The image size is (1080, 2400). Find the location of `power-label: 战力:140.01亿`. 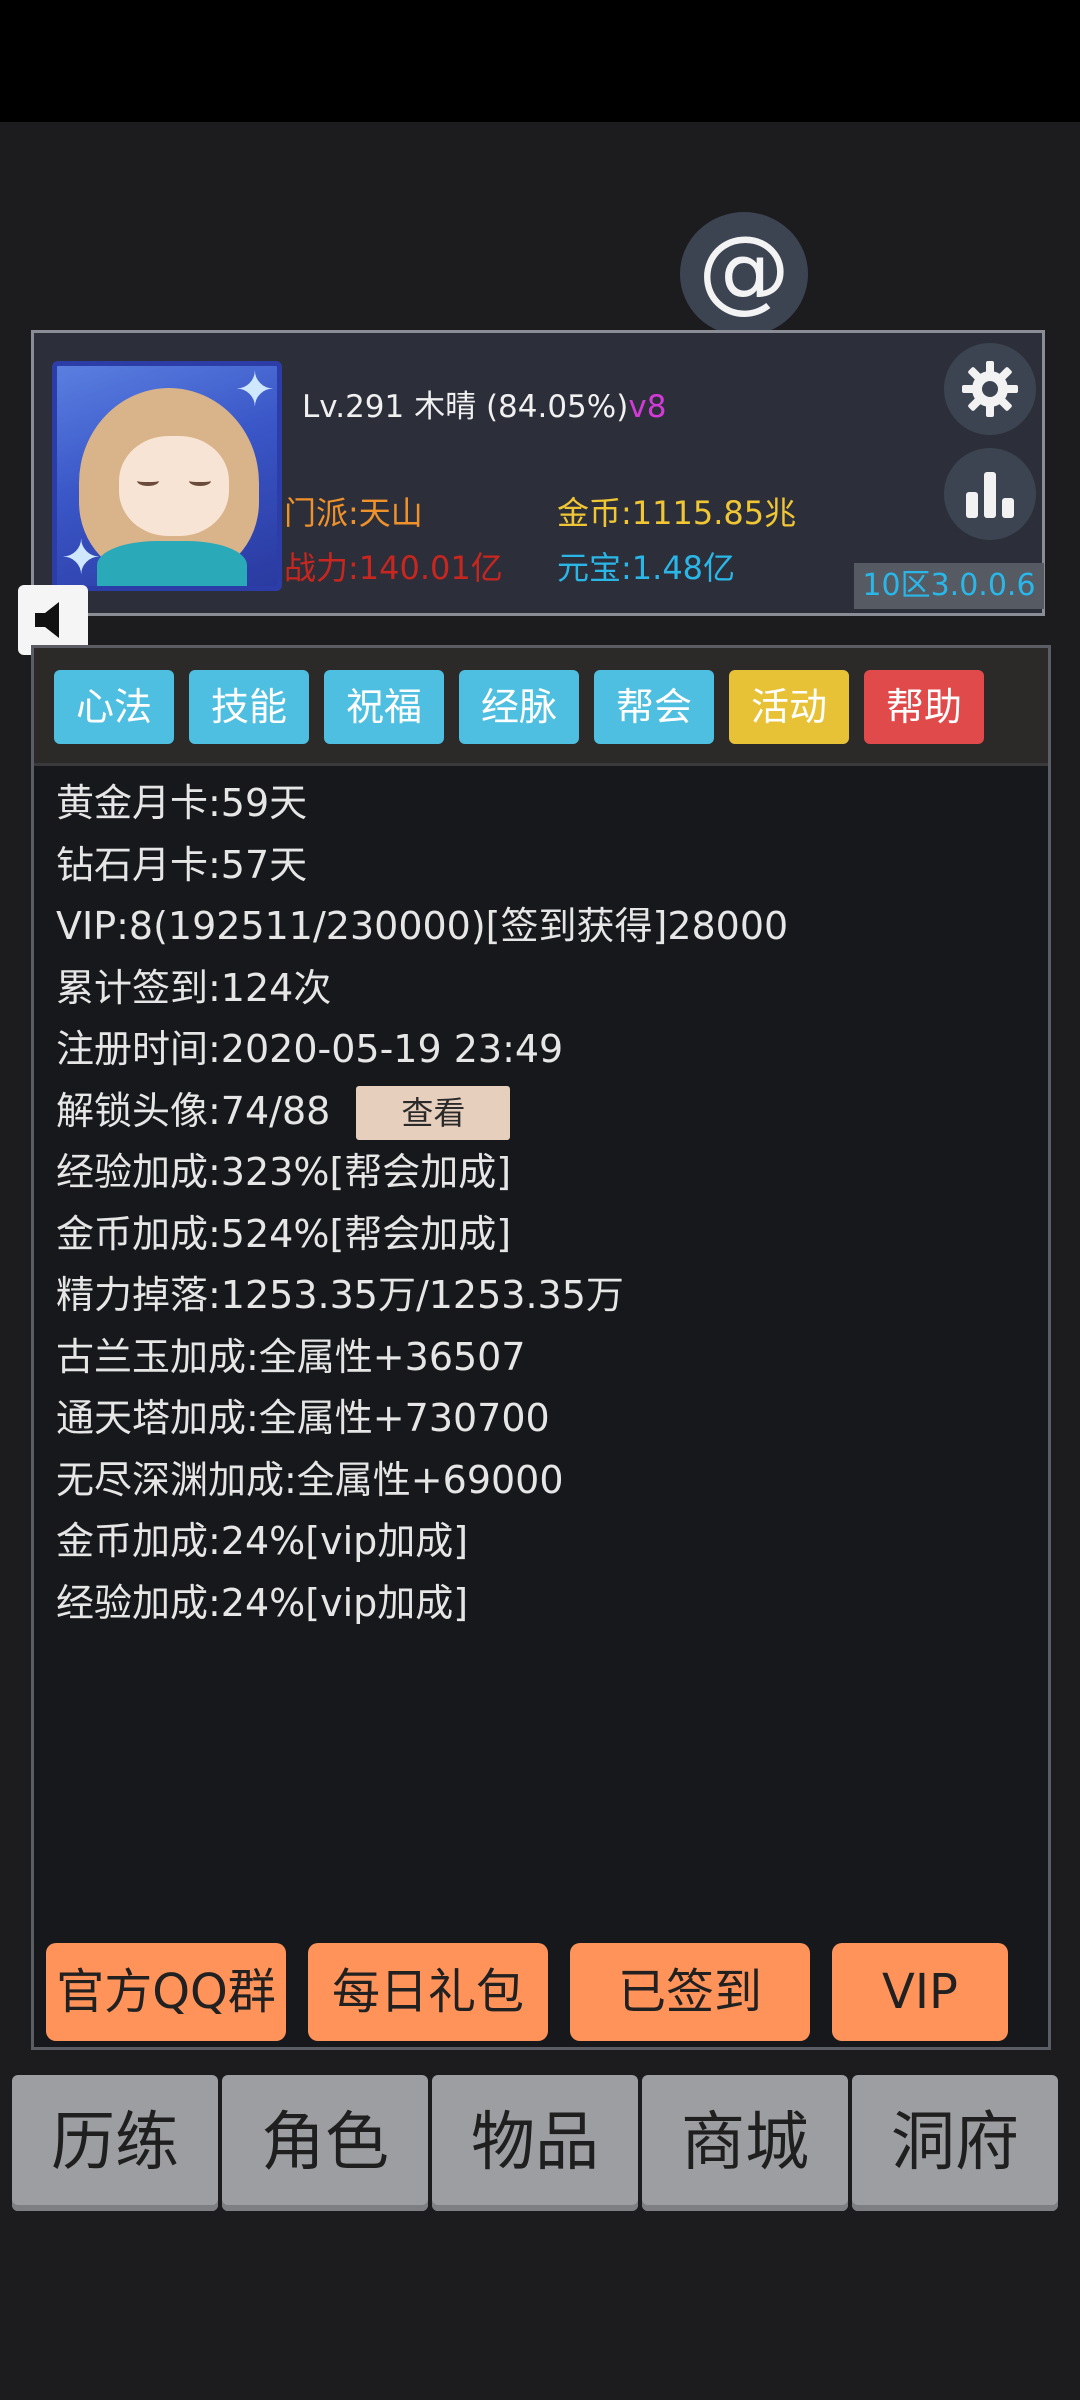

power-label: 战力:140.01亿 is located at coordinates (393, 568).